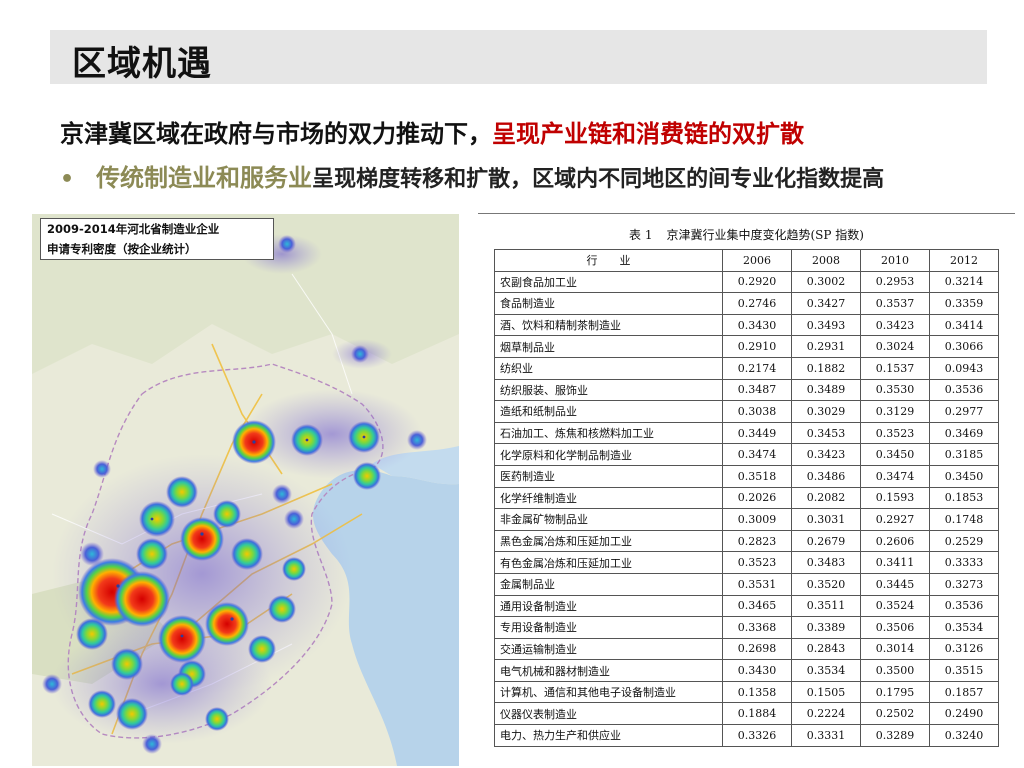 This screenshot has width=1024, height=768. I want to click on industry-cell: 石油加工、炼焦和核燃料加工业, so click(608, 433).